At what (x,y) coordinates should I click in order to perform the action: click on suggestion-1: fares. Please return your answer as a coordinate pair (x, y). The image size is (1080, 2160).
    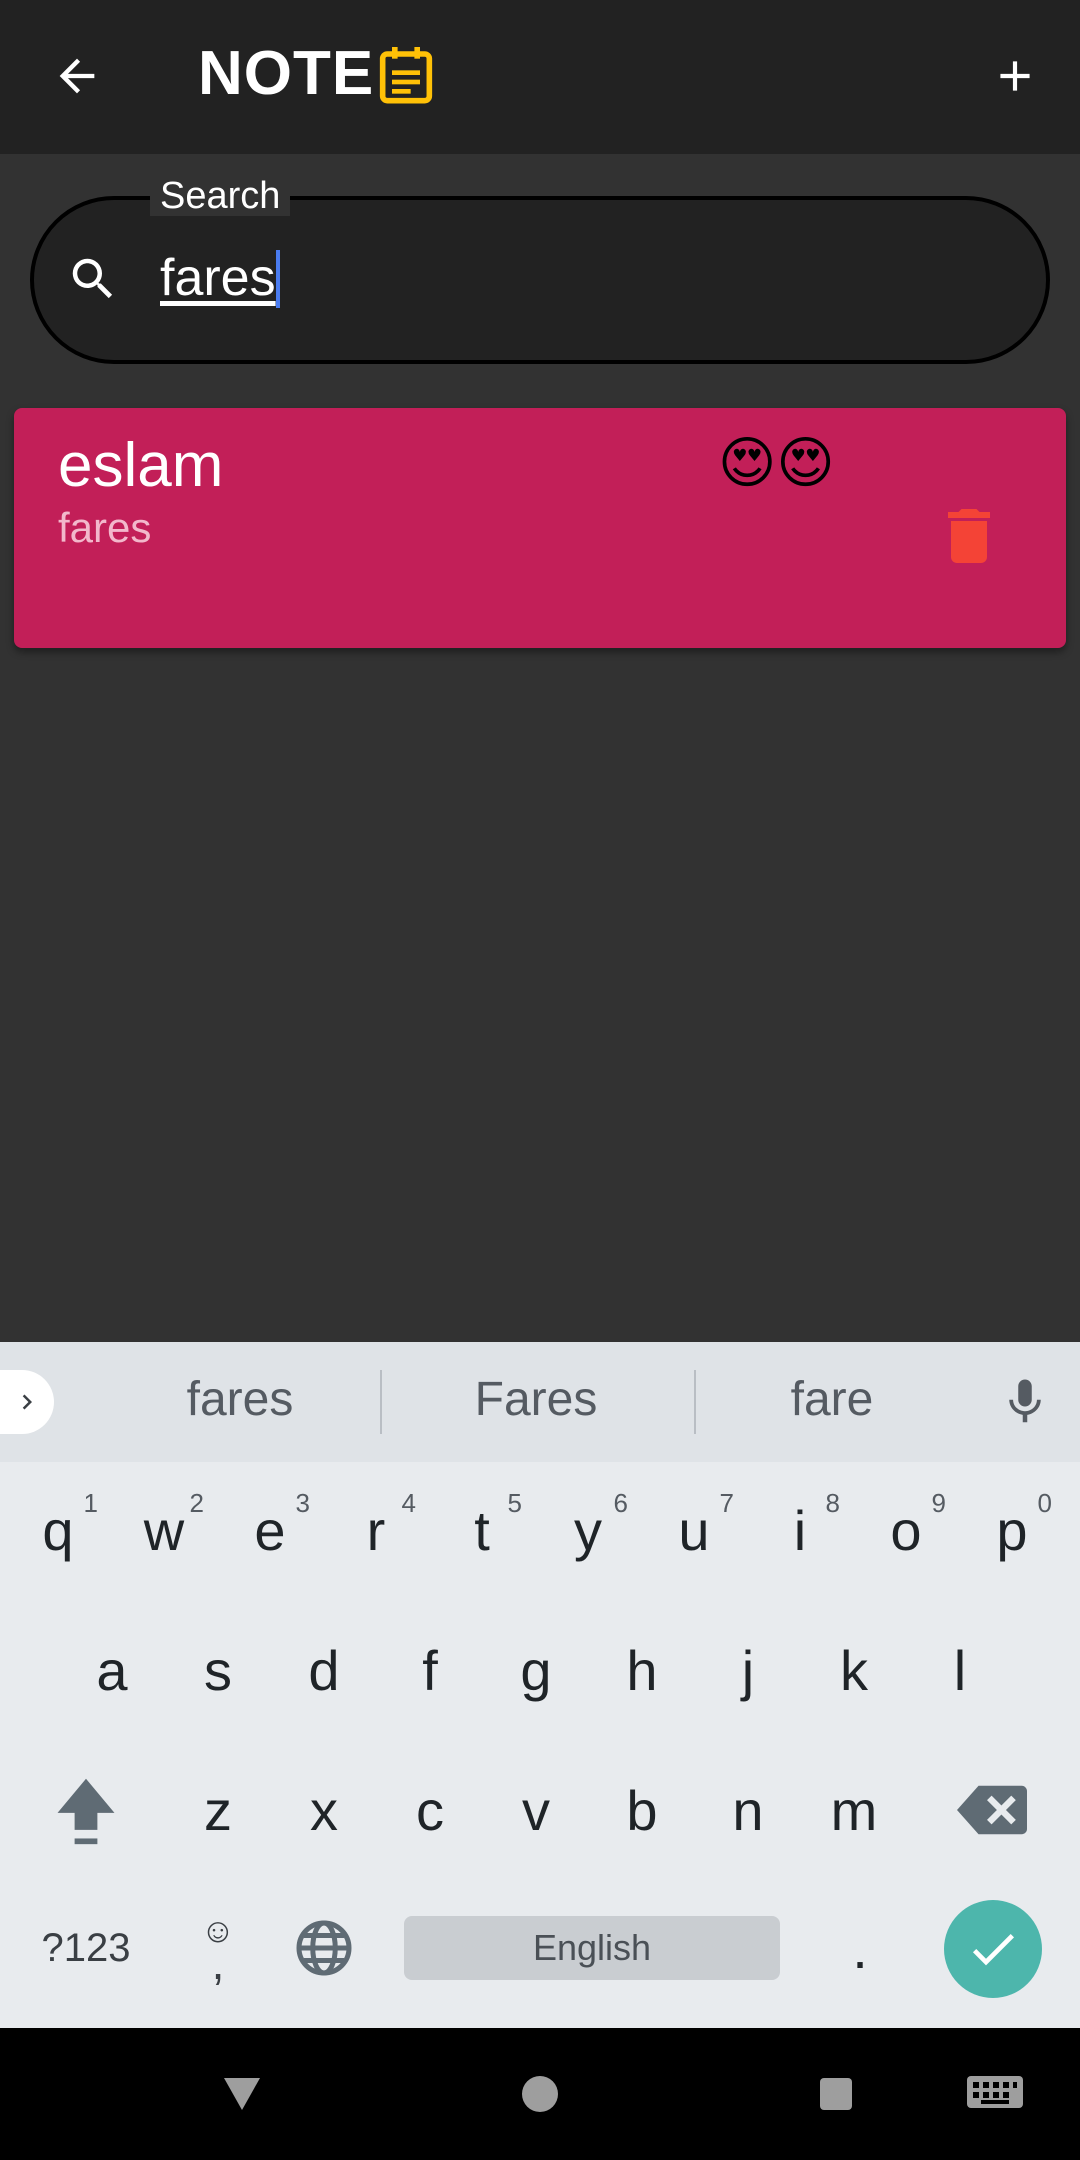
    Looking at the image, I should click on (240, 1399).